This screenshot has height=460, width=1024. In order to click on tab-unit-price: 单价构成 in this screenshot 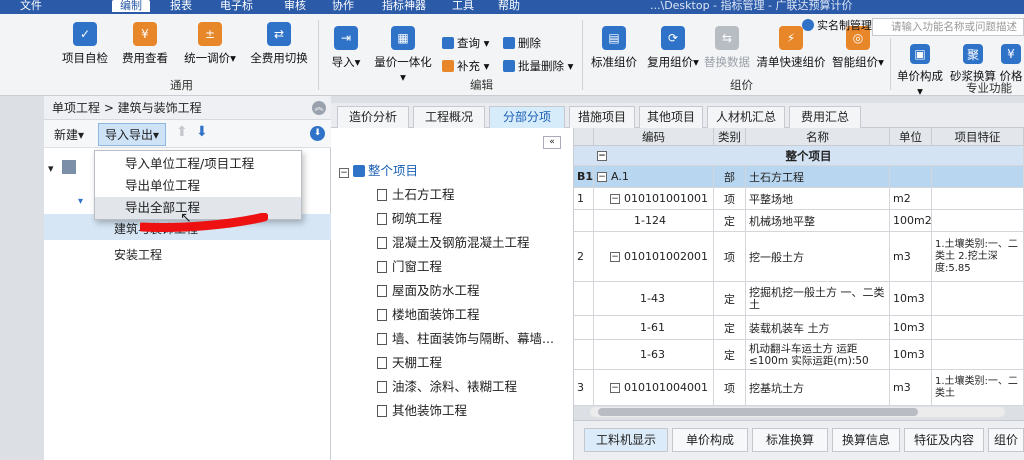, I will do `click(710, 440)`.